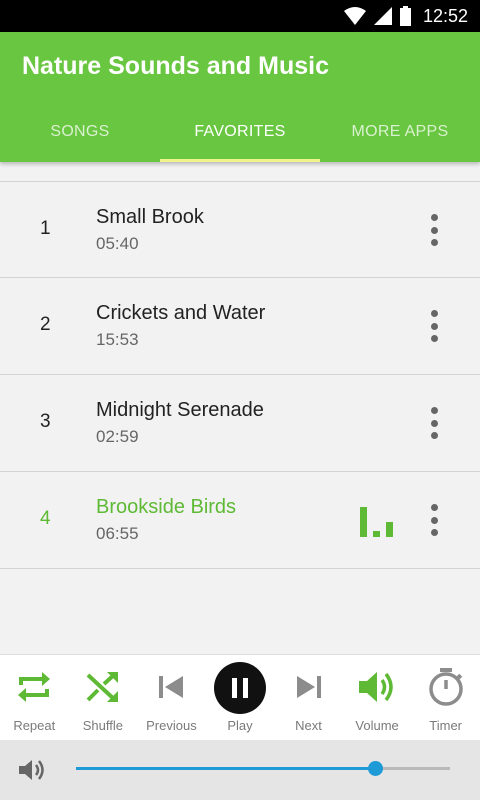  I want to click on previous-button: Previous, so click(171, 697).